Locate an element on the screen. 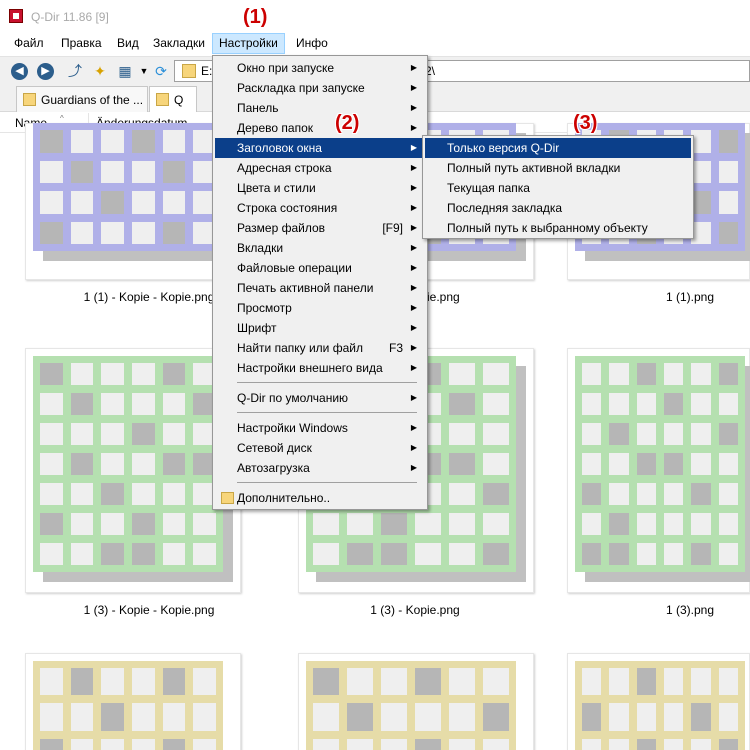  menu-item-startup-window: Окно при запуске ▶ is located at coordinates (320, 68).